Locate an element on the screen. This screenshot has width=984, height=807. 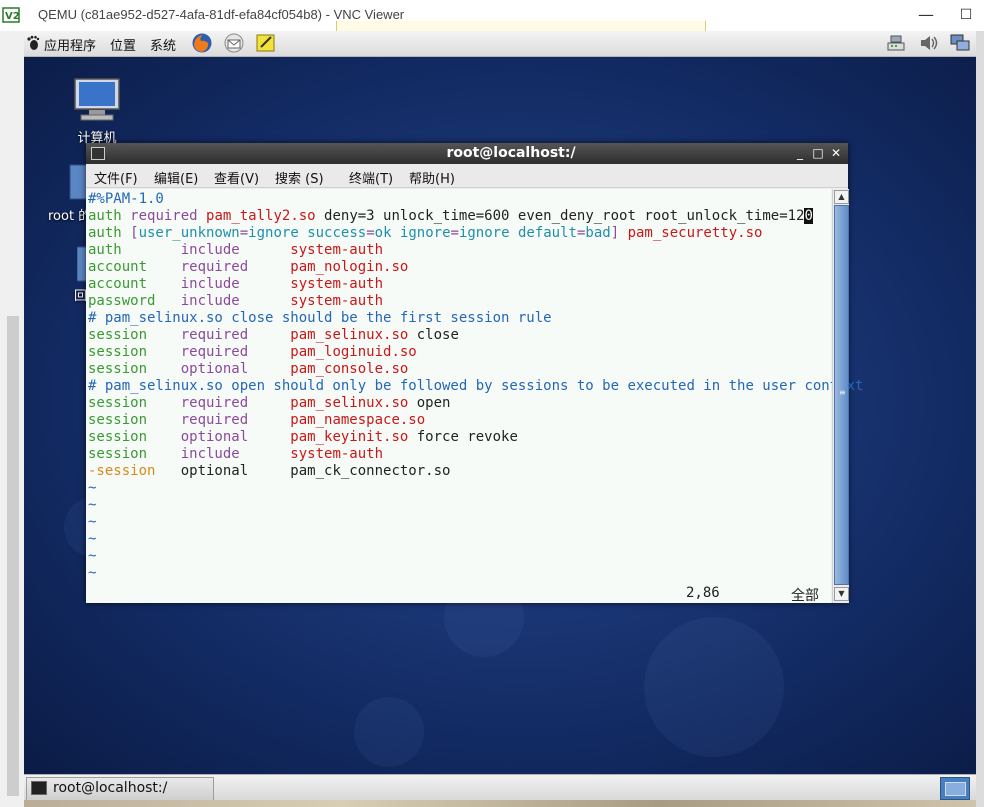
terminal-scrollbar: ▲ ≡ ▼ is located at coordinates (840, 396).